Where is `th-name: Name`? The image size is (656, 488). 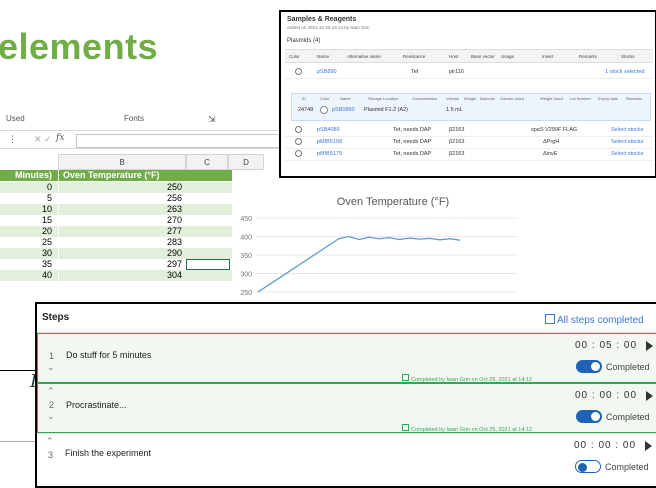 th-name: Name is located at coordinates (323, 56).